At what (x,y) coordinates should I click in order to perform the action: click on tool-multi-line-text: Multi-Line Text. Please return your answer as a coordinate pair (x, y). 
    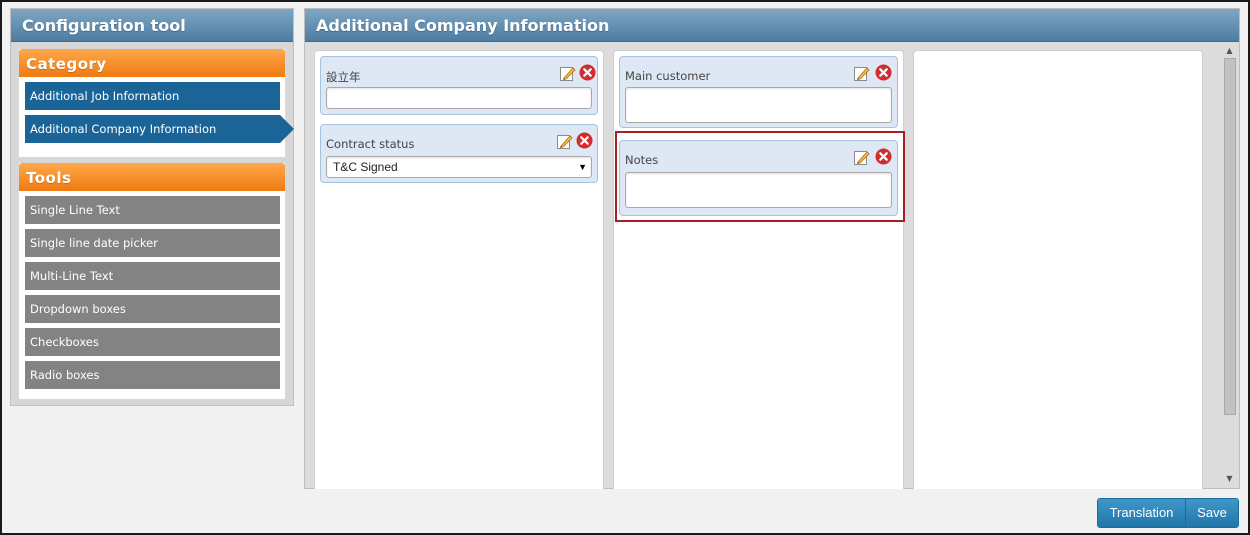
    Looking at the image, I should click on (152, 276).